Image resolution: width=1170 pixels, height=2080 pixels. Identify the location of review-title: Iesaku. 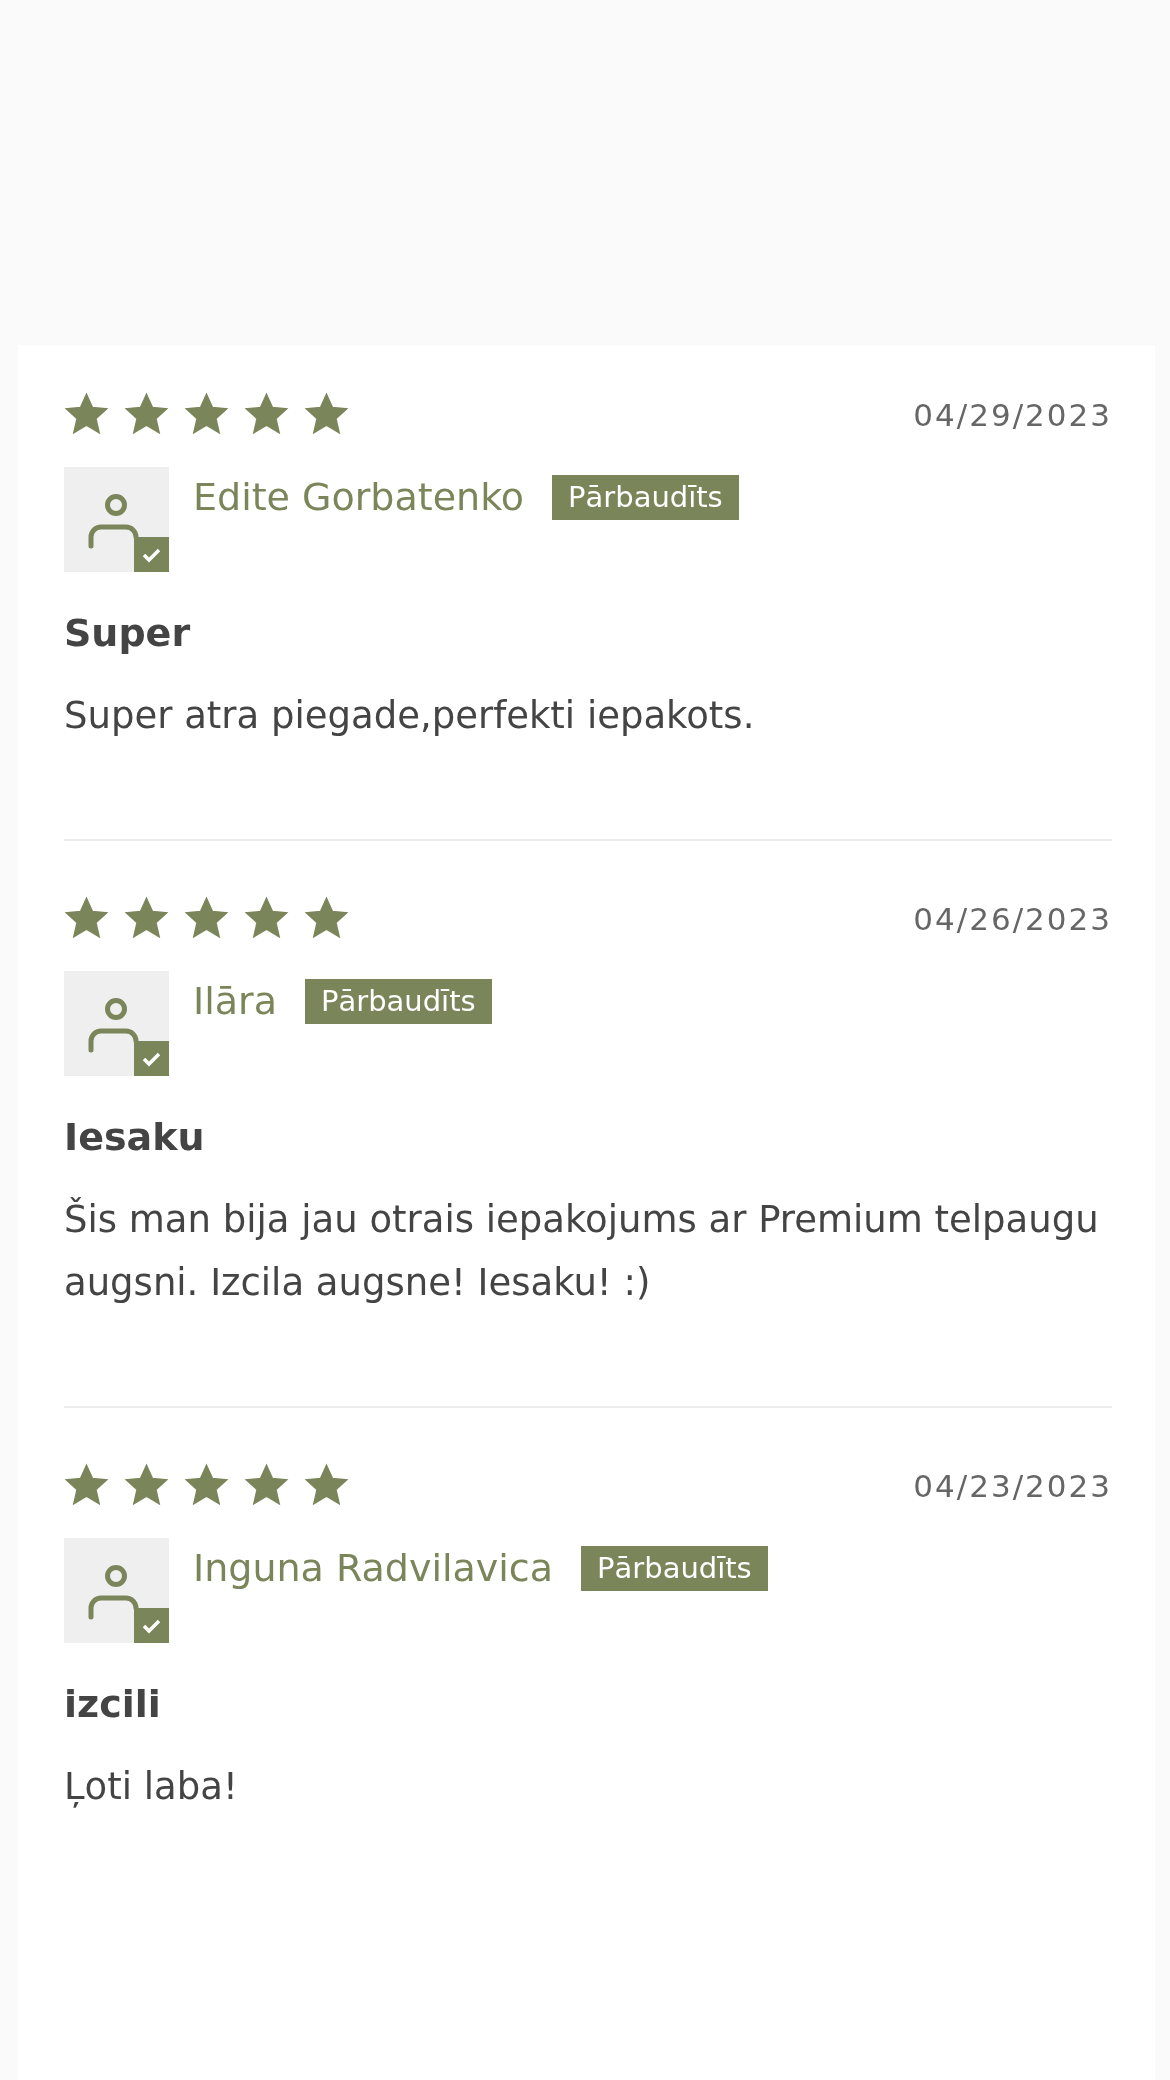
(135, 1137).